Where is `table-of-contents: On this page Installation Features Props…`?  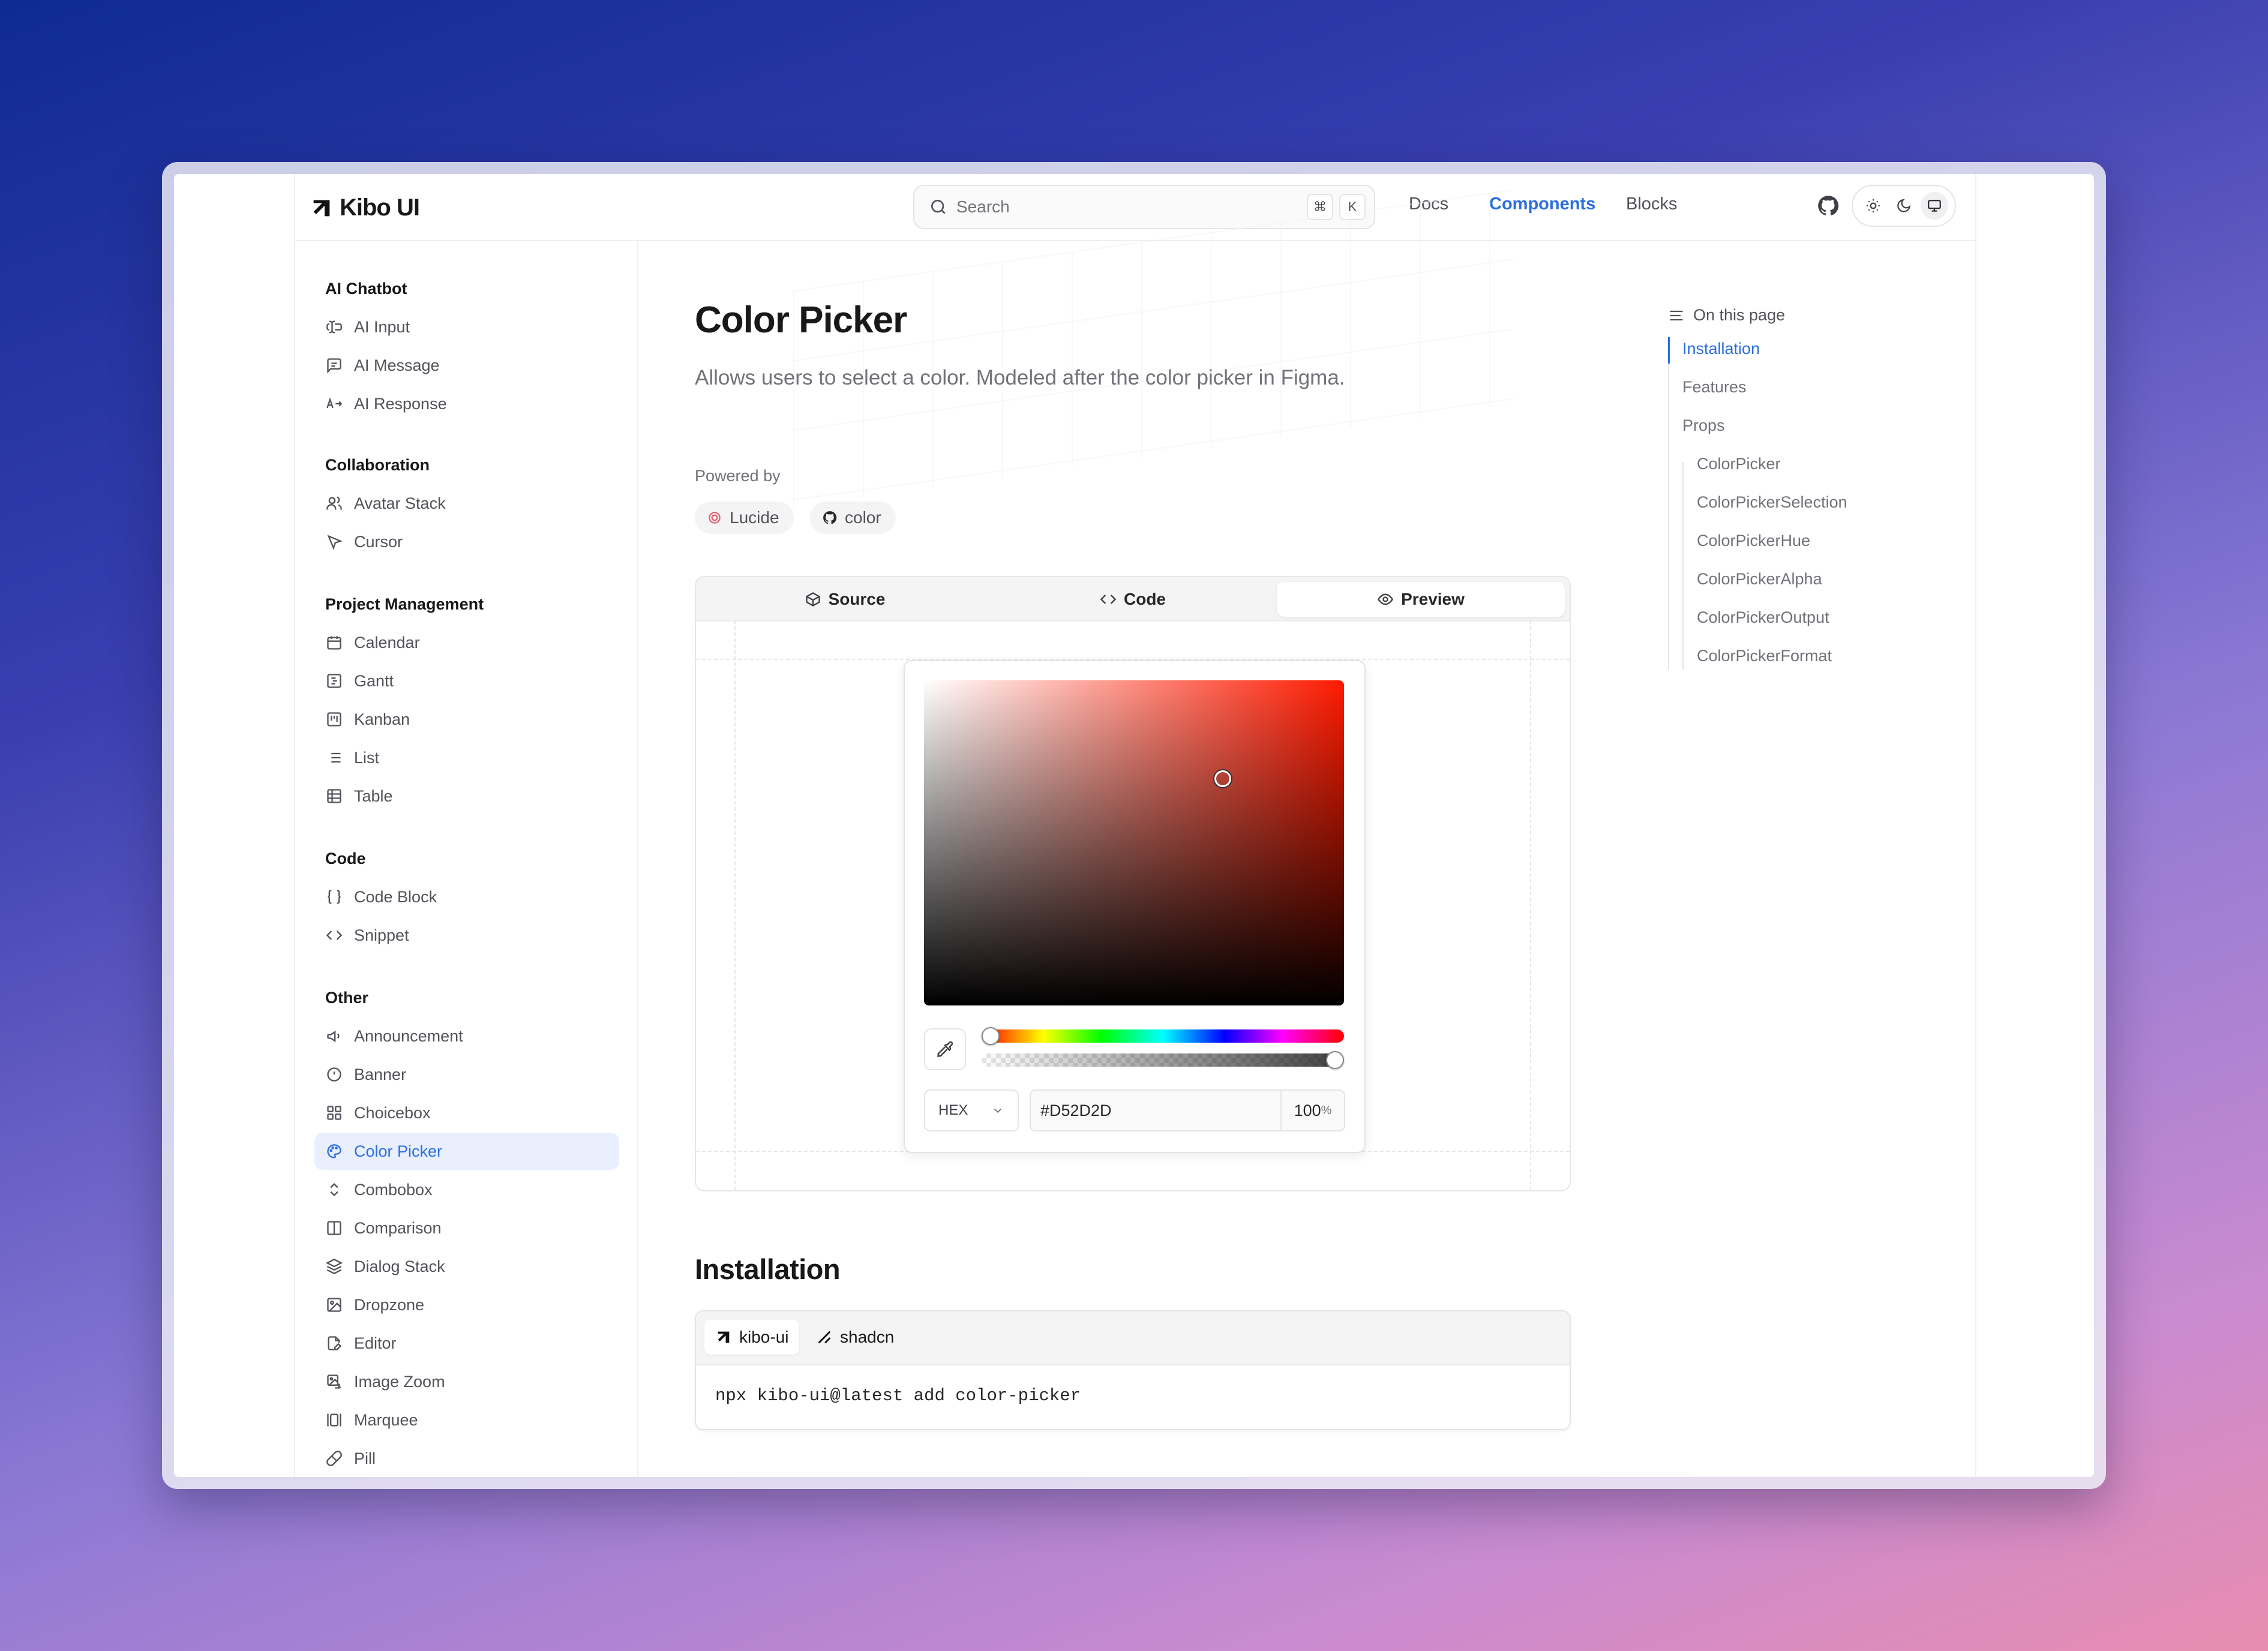 table-of-contents: On this page Installation Features Props… is located at coordinates (1816, 510).